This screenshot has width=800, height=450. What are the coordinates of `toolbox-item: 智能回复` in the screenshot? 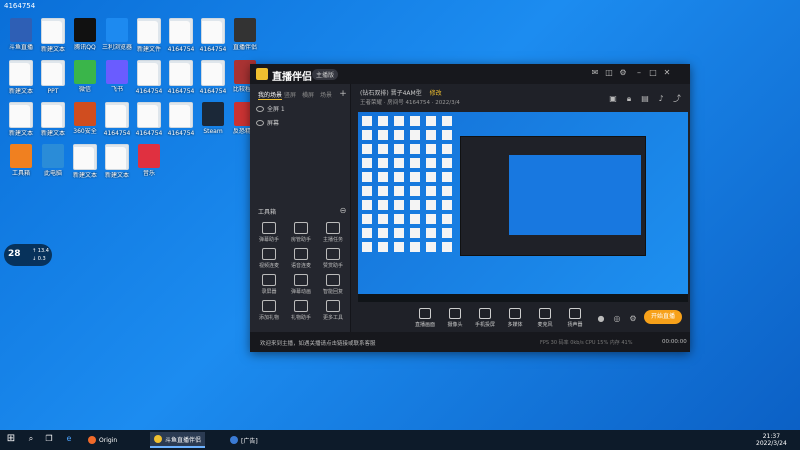 It's located at (333, 284).